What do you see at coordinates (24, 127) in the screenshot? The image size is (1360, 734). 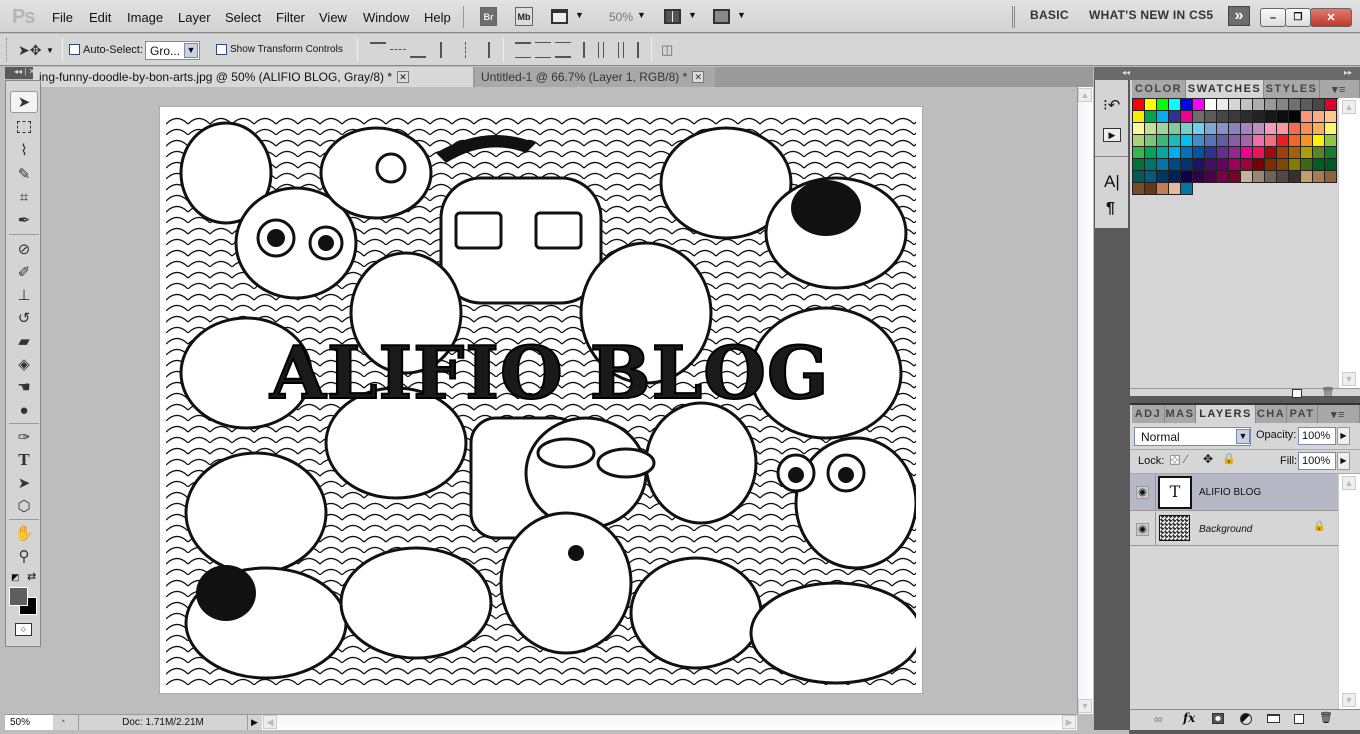 I see `marquee-tool-icon` at bounding box center [24, 127].